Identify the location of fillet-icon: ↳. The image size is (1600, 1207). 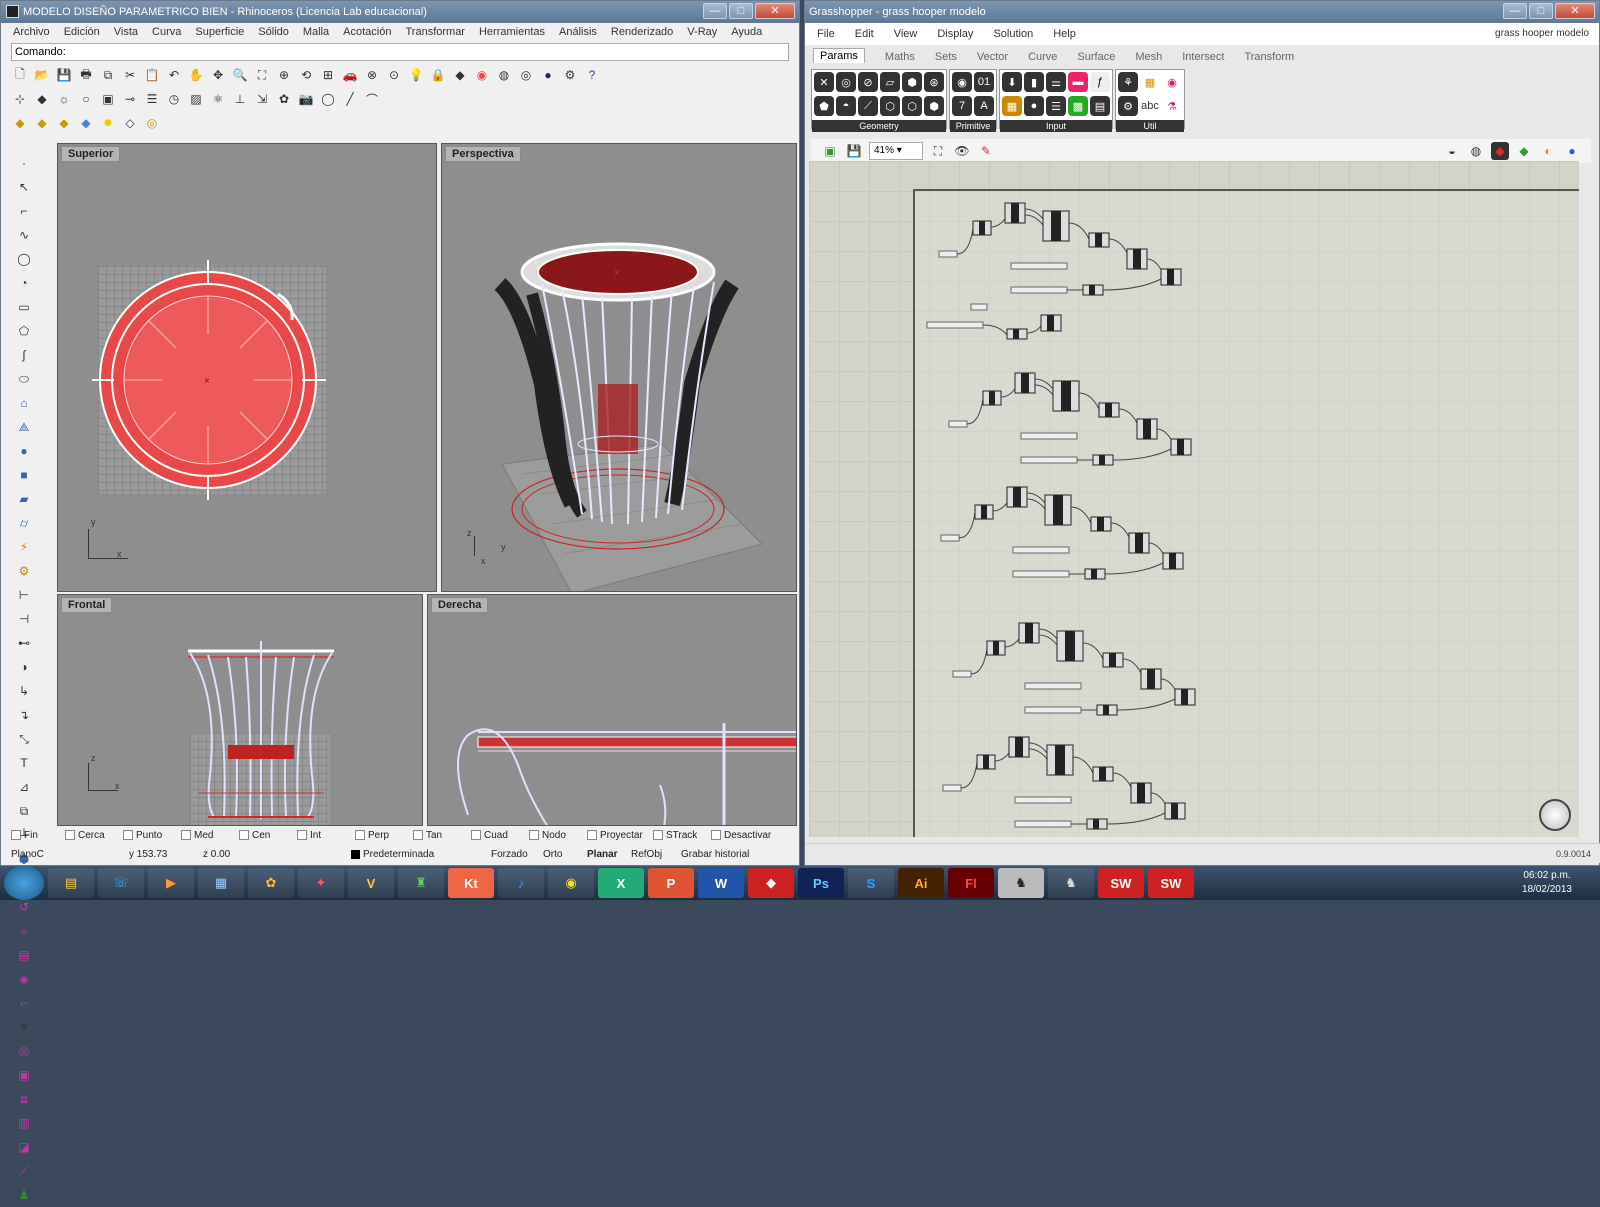
(24, 691).